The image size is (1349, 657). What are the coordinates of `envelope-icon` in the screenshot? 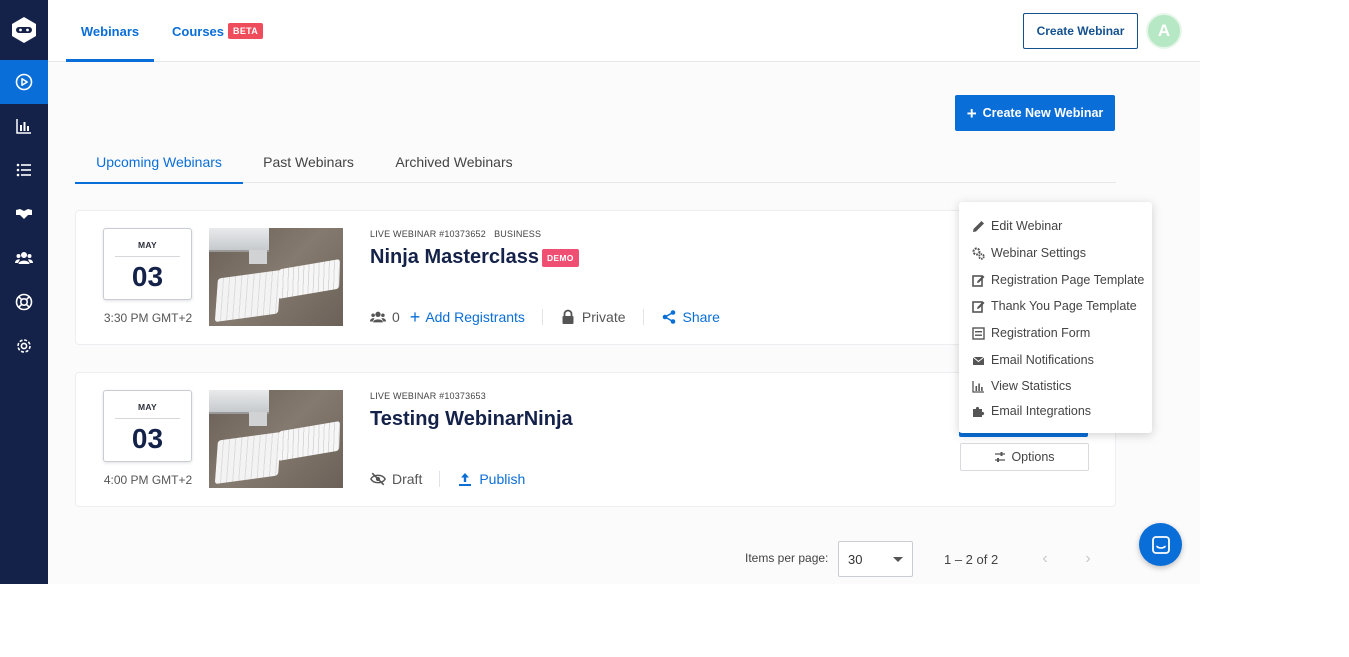 It's located at (978, 360).